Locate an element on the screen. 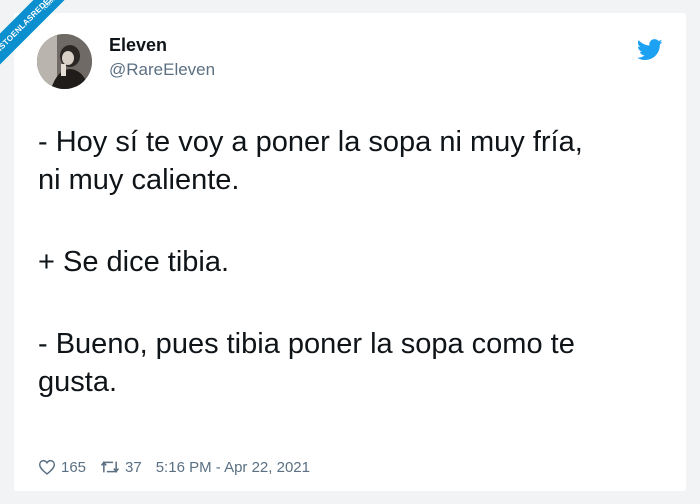 This screenshot has height=504, width=700. watermark-suffix: .com is located at coordinates (49, 6).